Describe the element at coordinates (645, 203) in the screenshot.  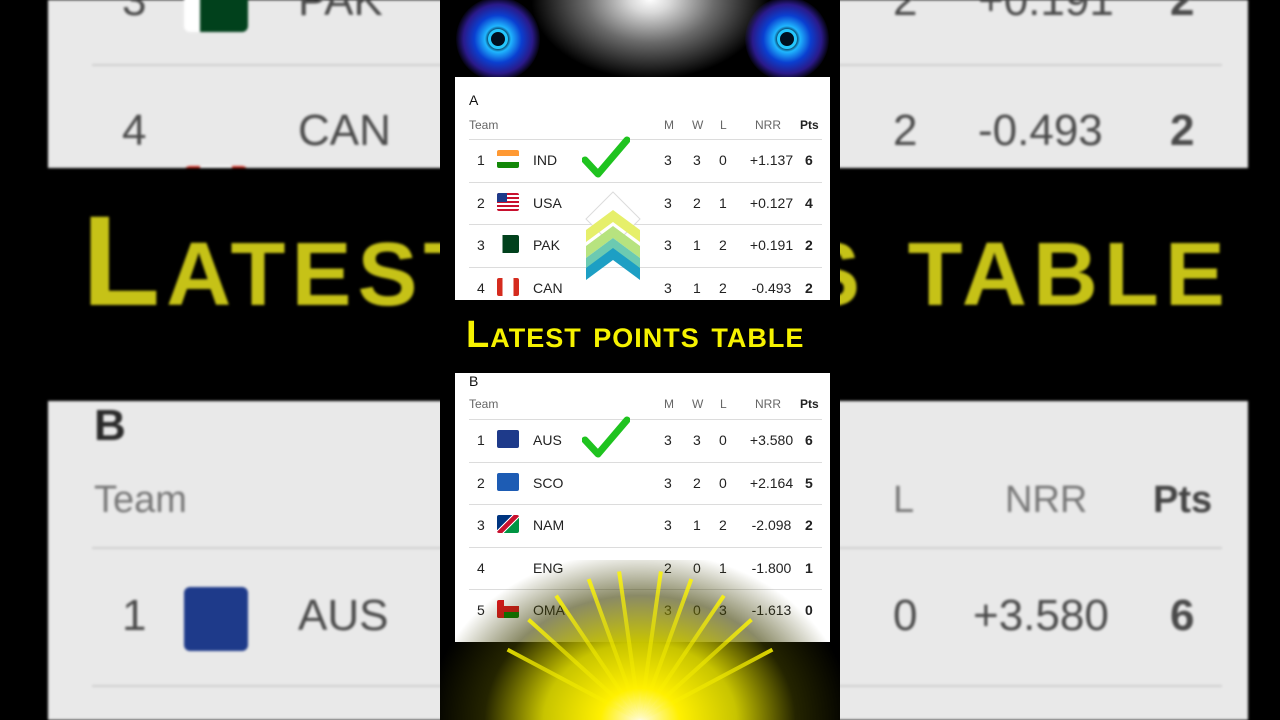
I see `table-row: 2 USA 3 2 1 +0.127 4` at that location.